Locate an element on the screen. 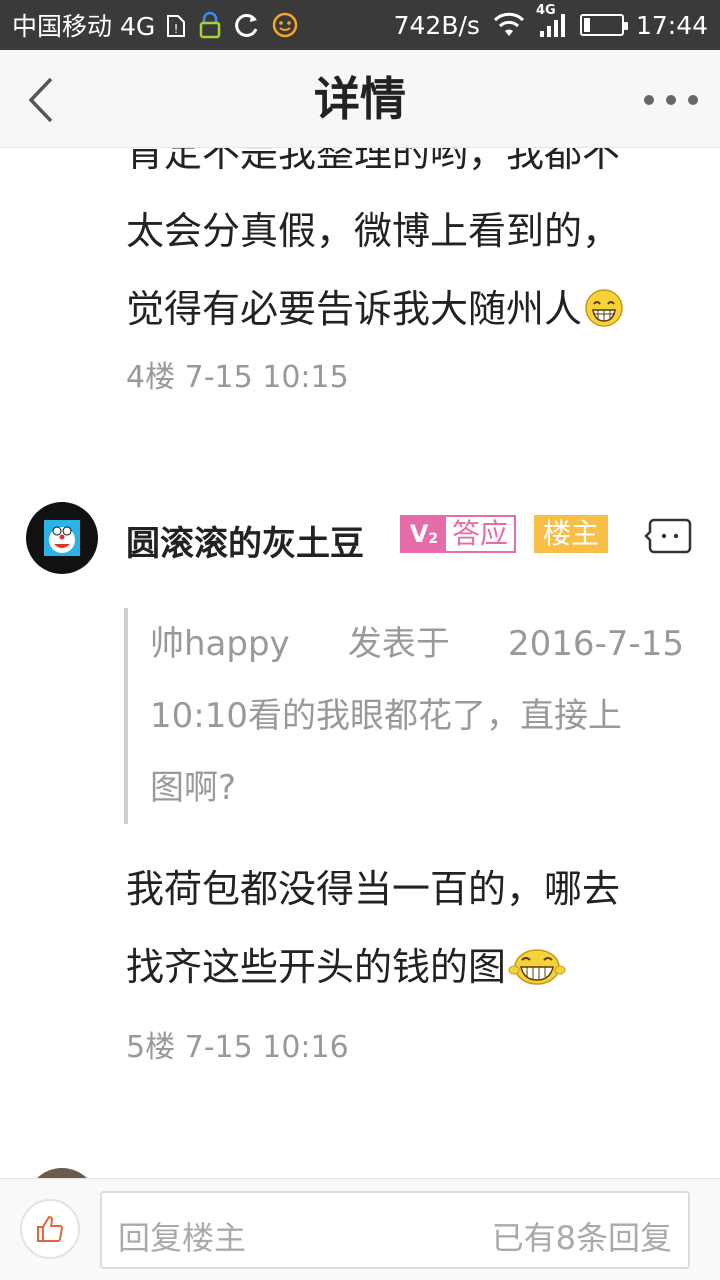  quote-line-2: 10:10看的我眼都花了，直接上 is located at coordinates (386, 716).